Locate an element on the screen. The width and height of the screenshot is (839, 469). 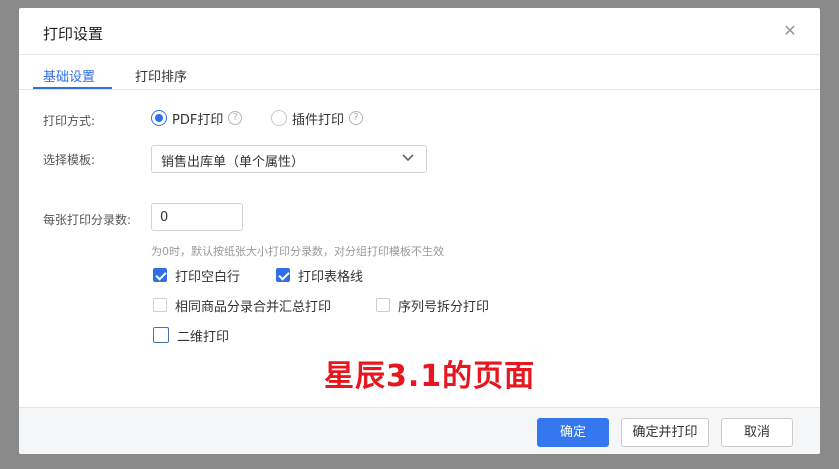
template-select-value: 销售出库单（单个属性） is located at coordinates (233, 162).